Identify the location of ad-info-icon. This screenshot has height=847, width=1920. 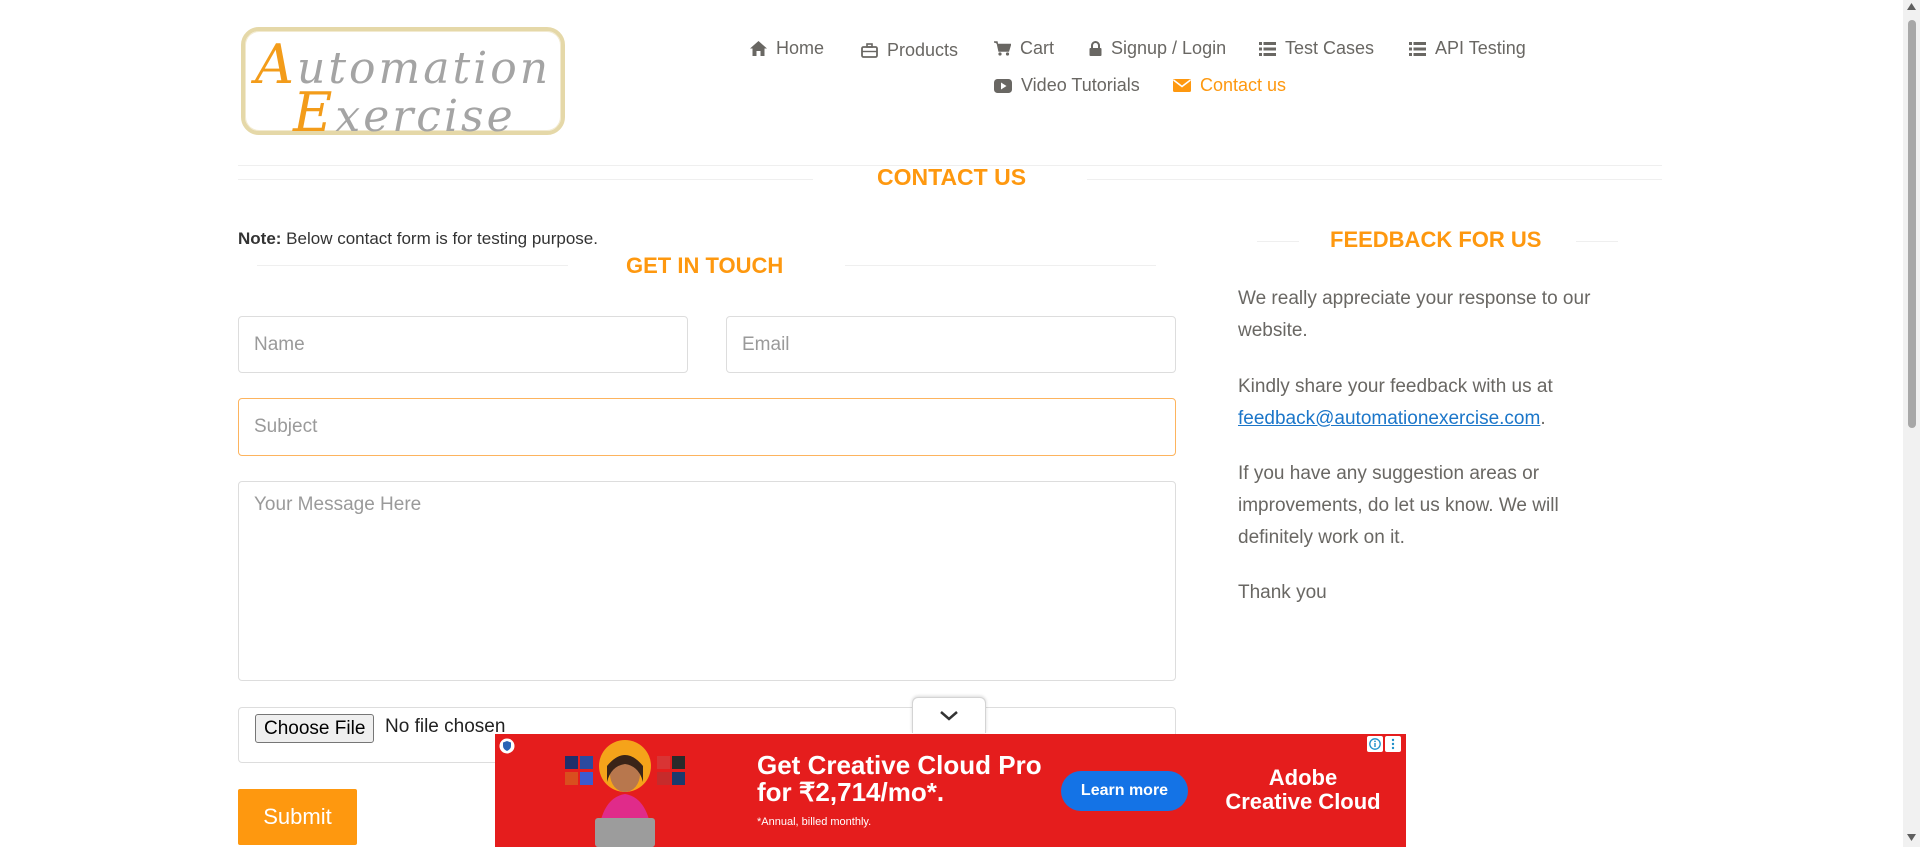
(1375, 744).